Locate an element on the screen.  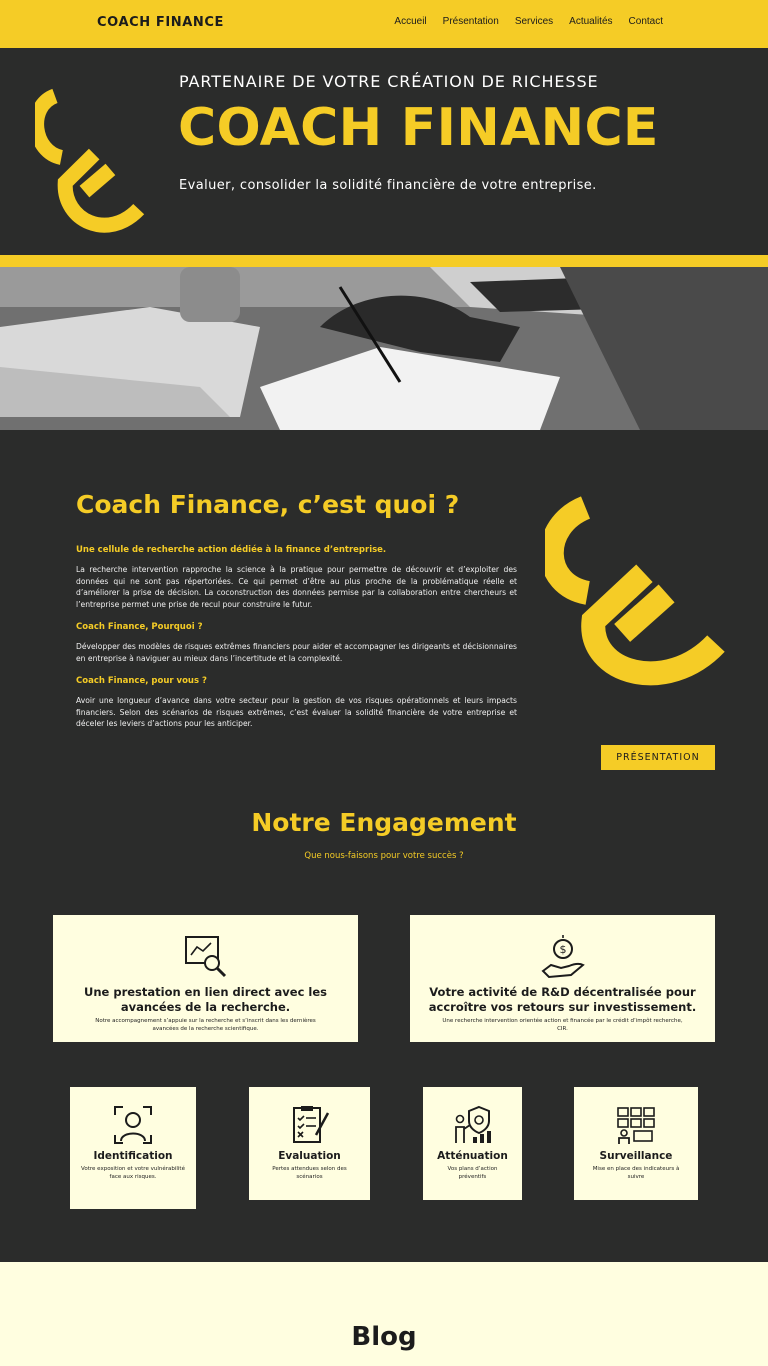
card-title: Identification is located at coordinates (133, 1156).